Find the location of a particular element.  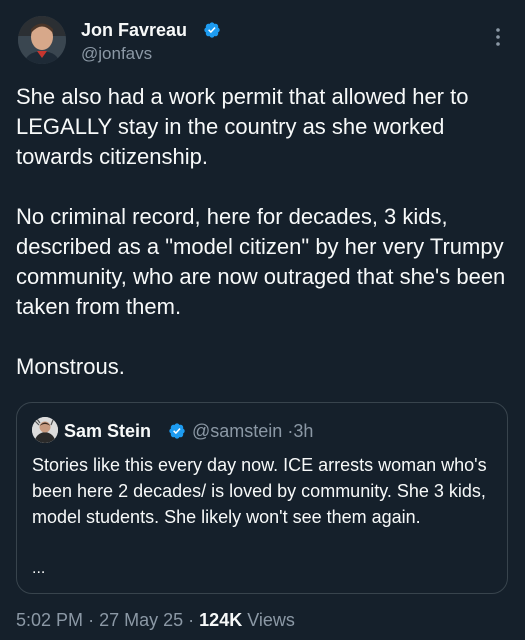

author-avatar is located at coordinates (42, 40).